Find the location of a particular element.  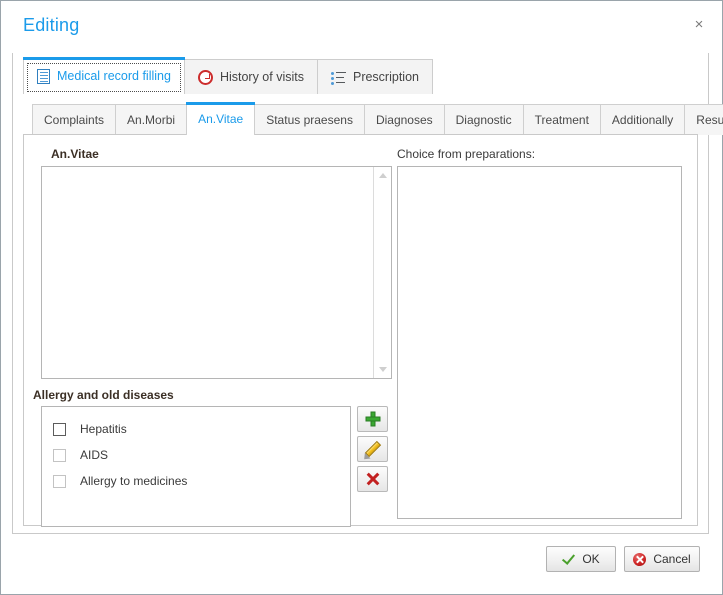

tab-medical-record-filling: Medical record filling is located at coordinates (104, 75).